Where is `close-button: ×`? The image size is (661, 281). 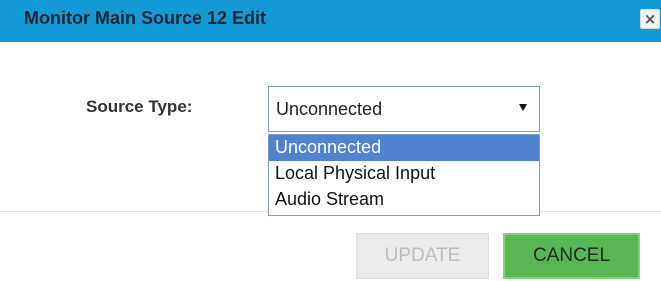
close-button: × is located at coordinates (650, 19).